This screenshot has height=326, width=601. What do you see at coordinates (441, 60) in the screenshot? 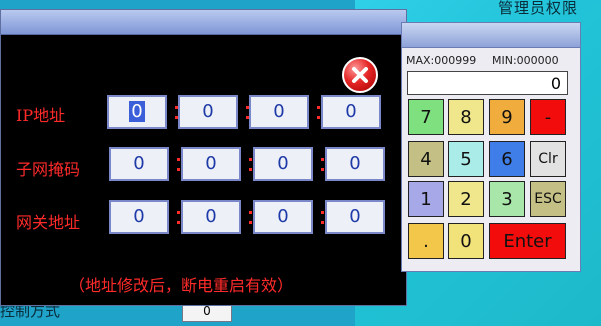
I see `max-label: MAX:000999` at bounding box center [441, 60].